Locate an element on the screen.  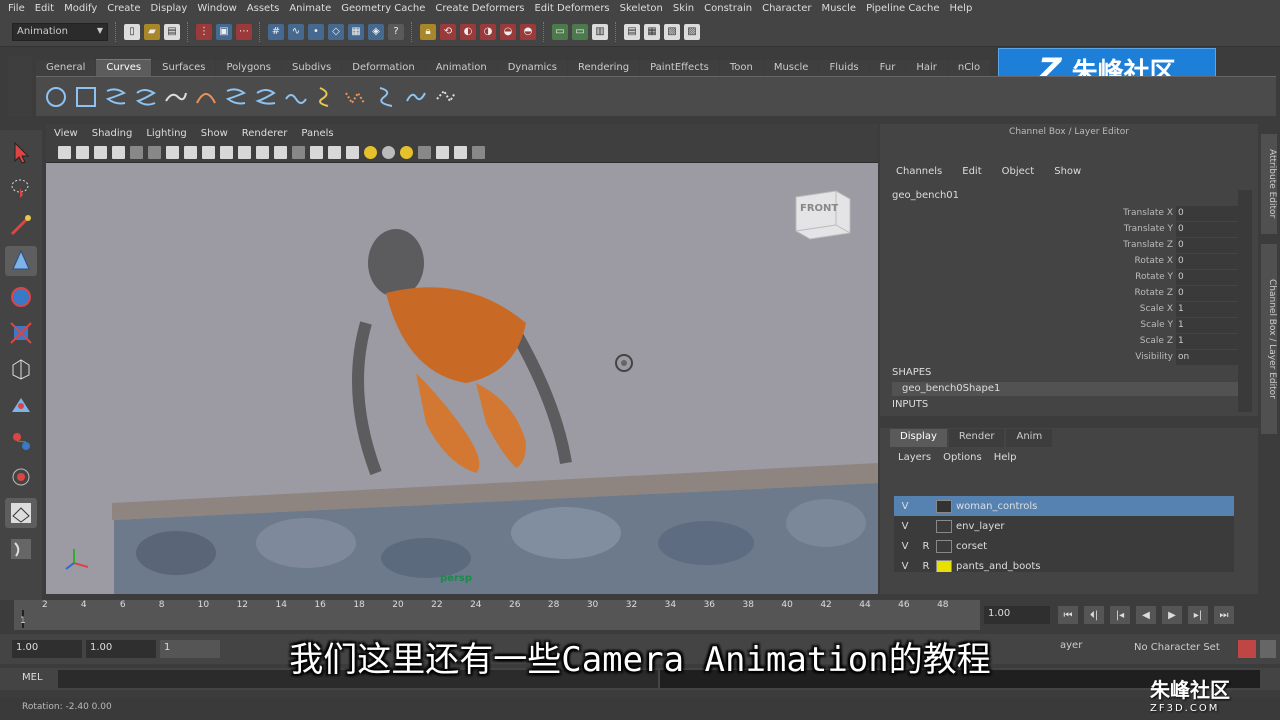
channel-row-translate-z: Translate Z0 is located at coordinates (1065, 245).